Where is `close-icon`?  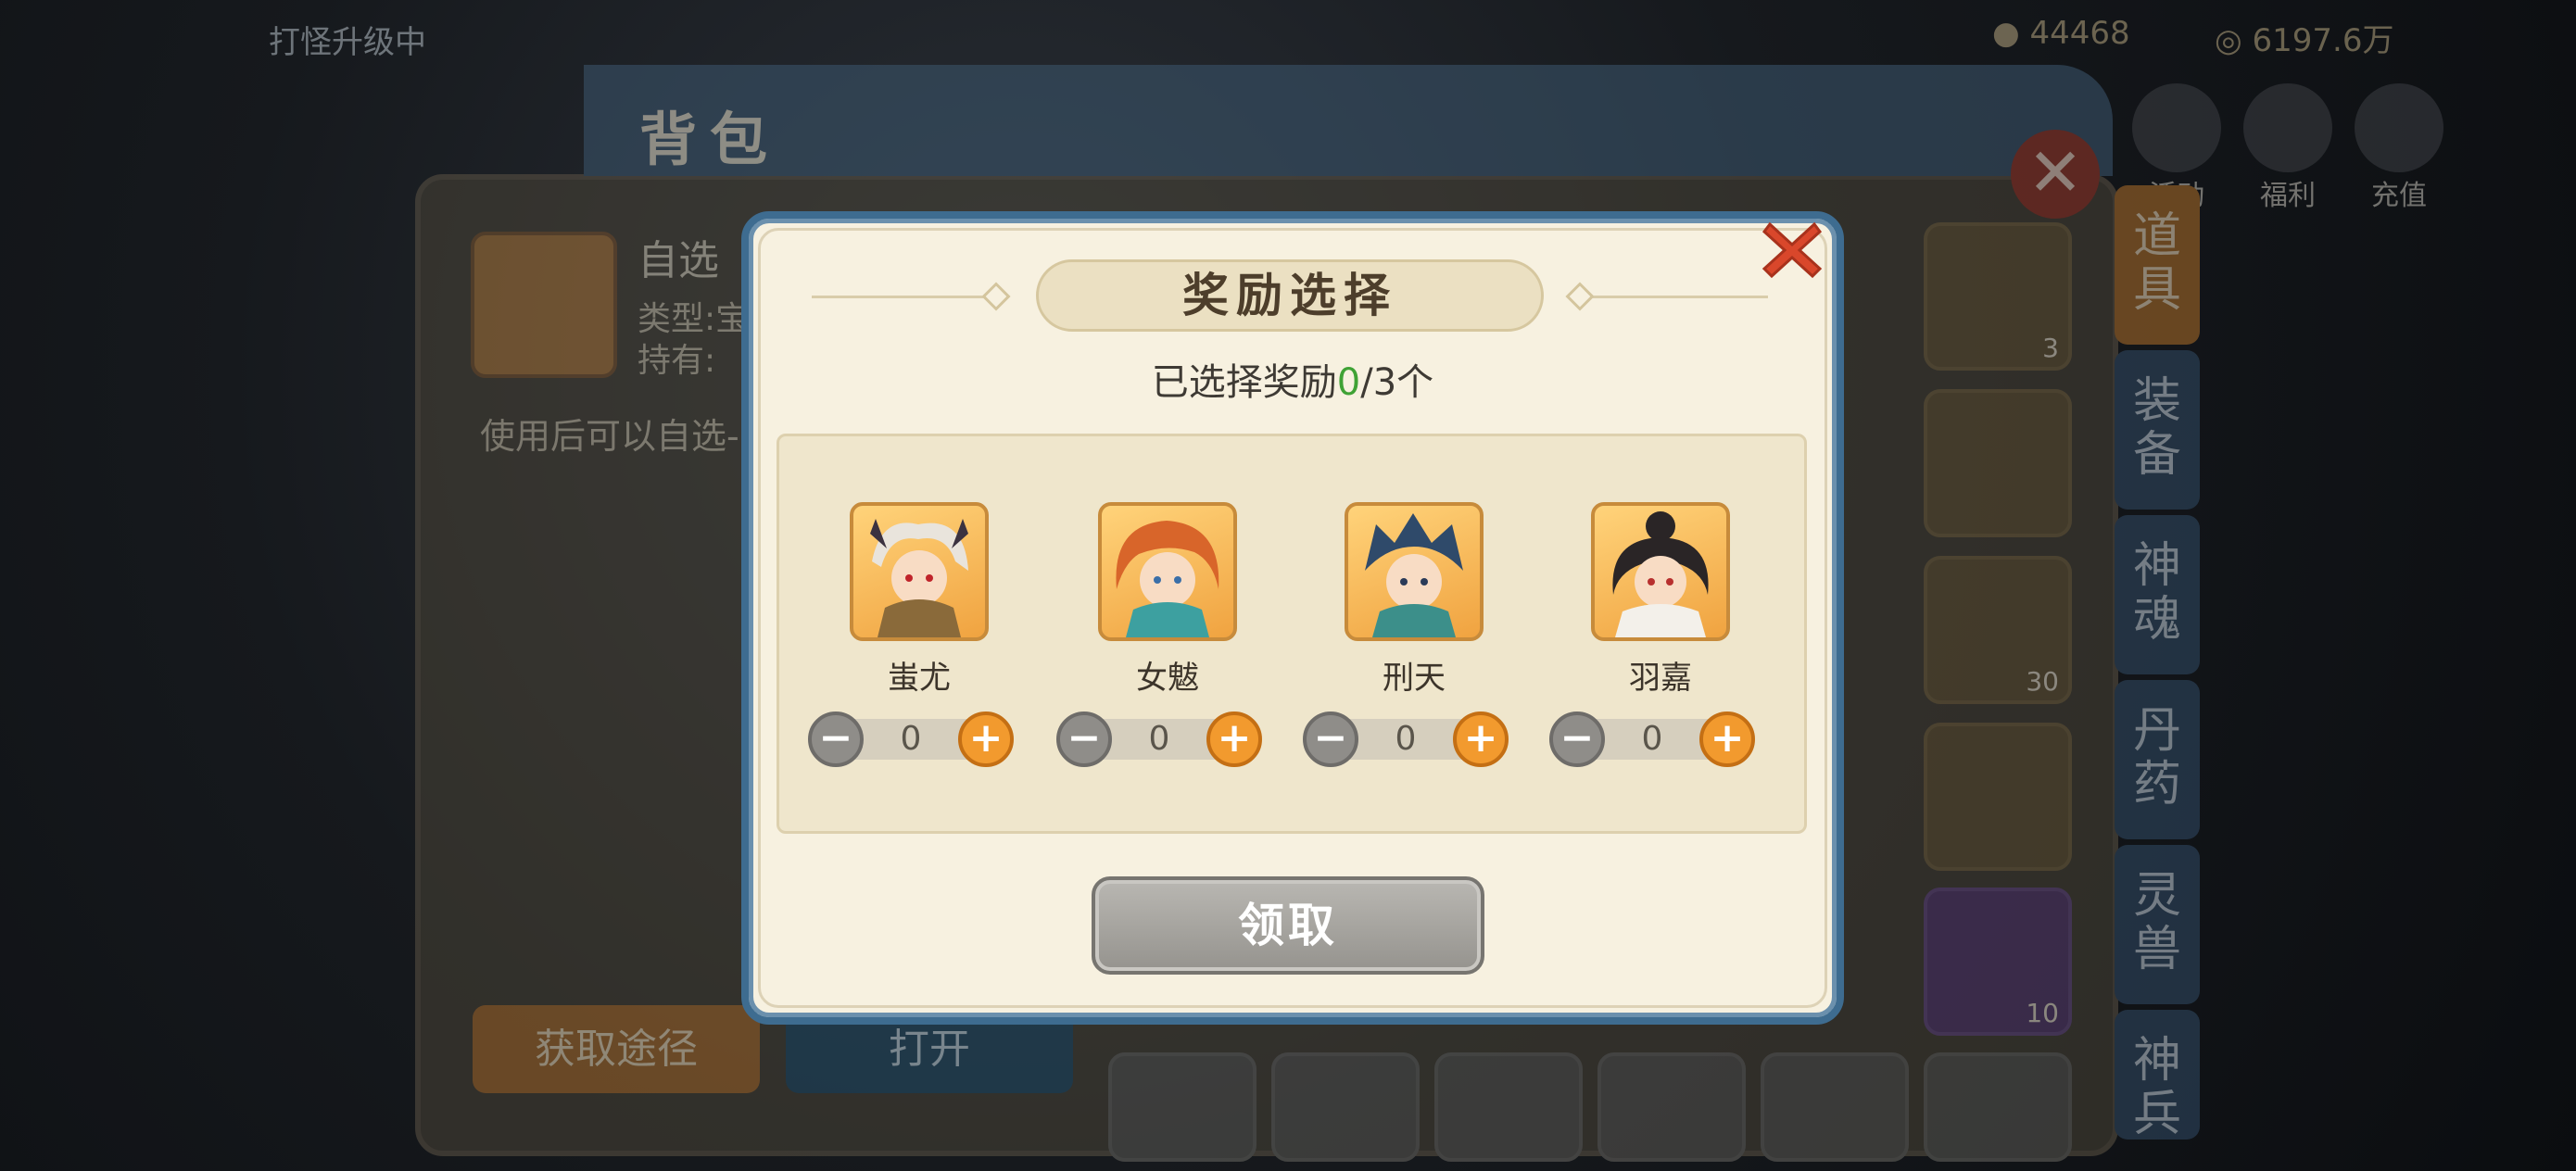 close-icon is located at coordinates (1792, 250).